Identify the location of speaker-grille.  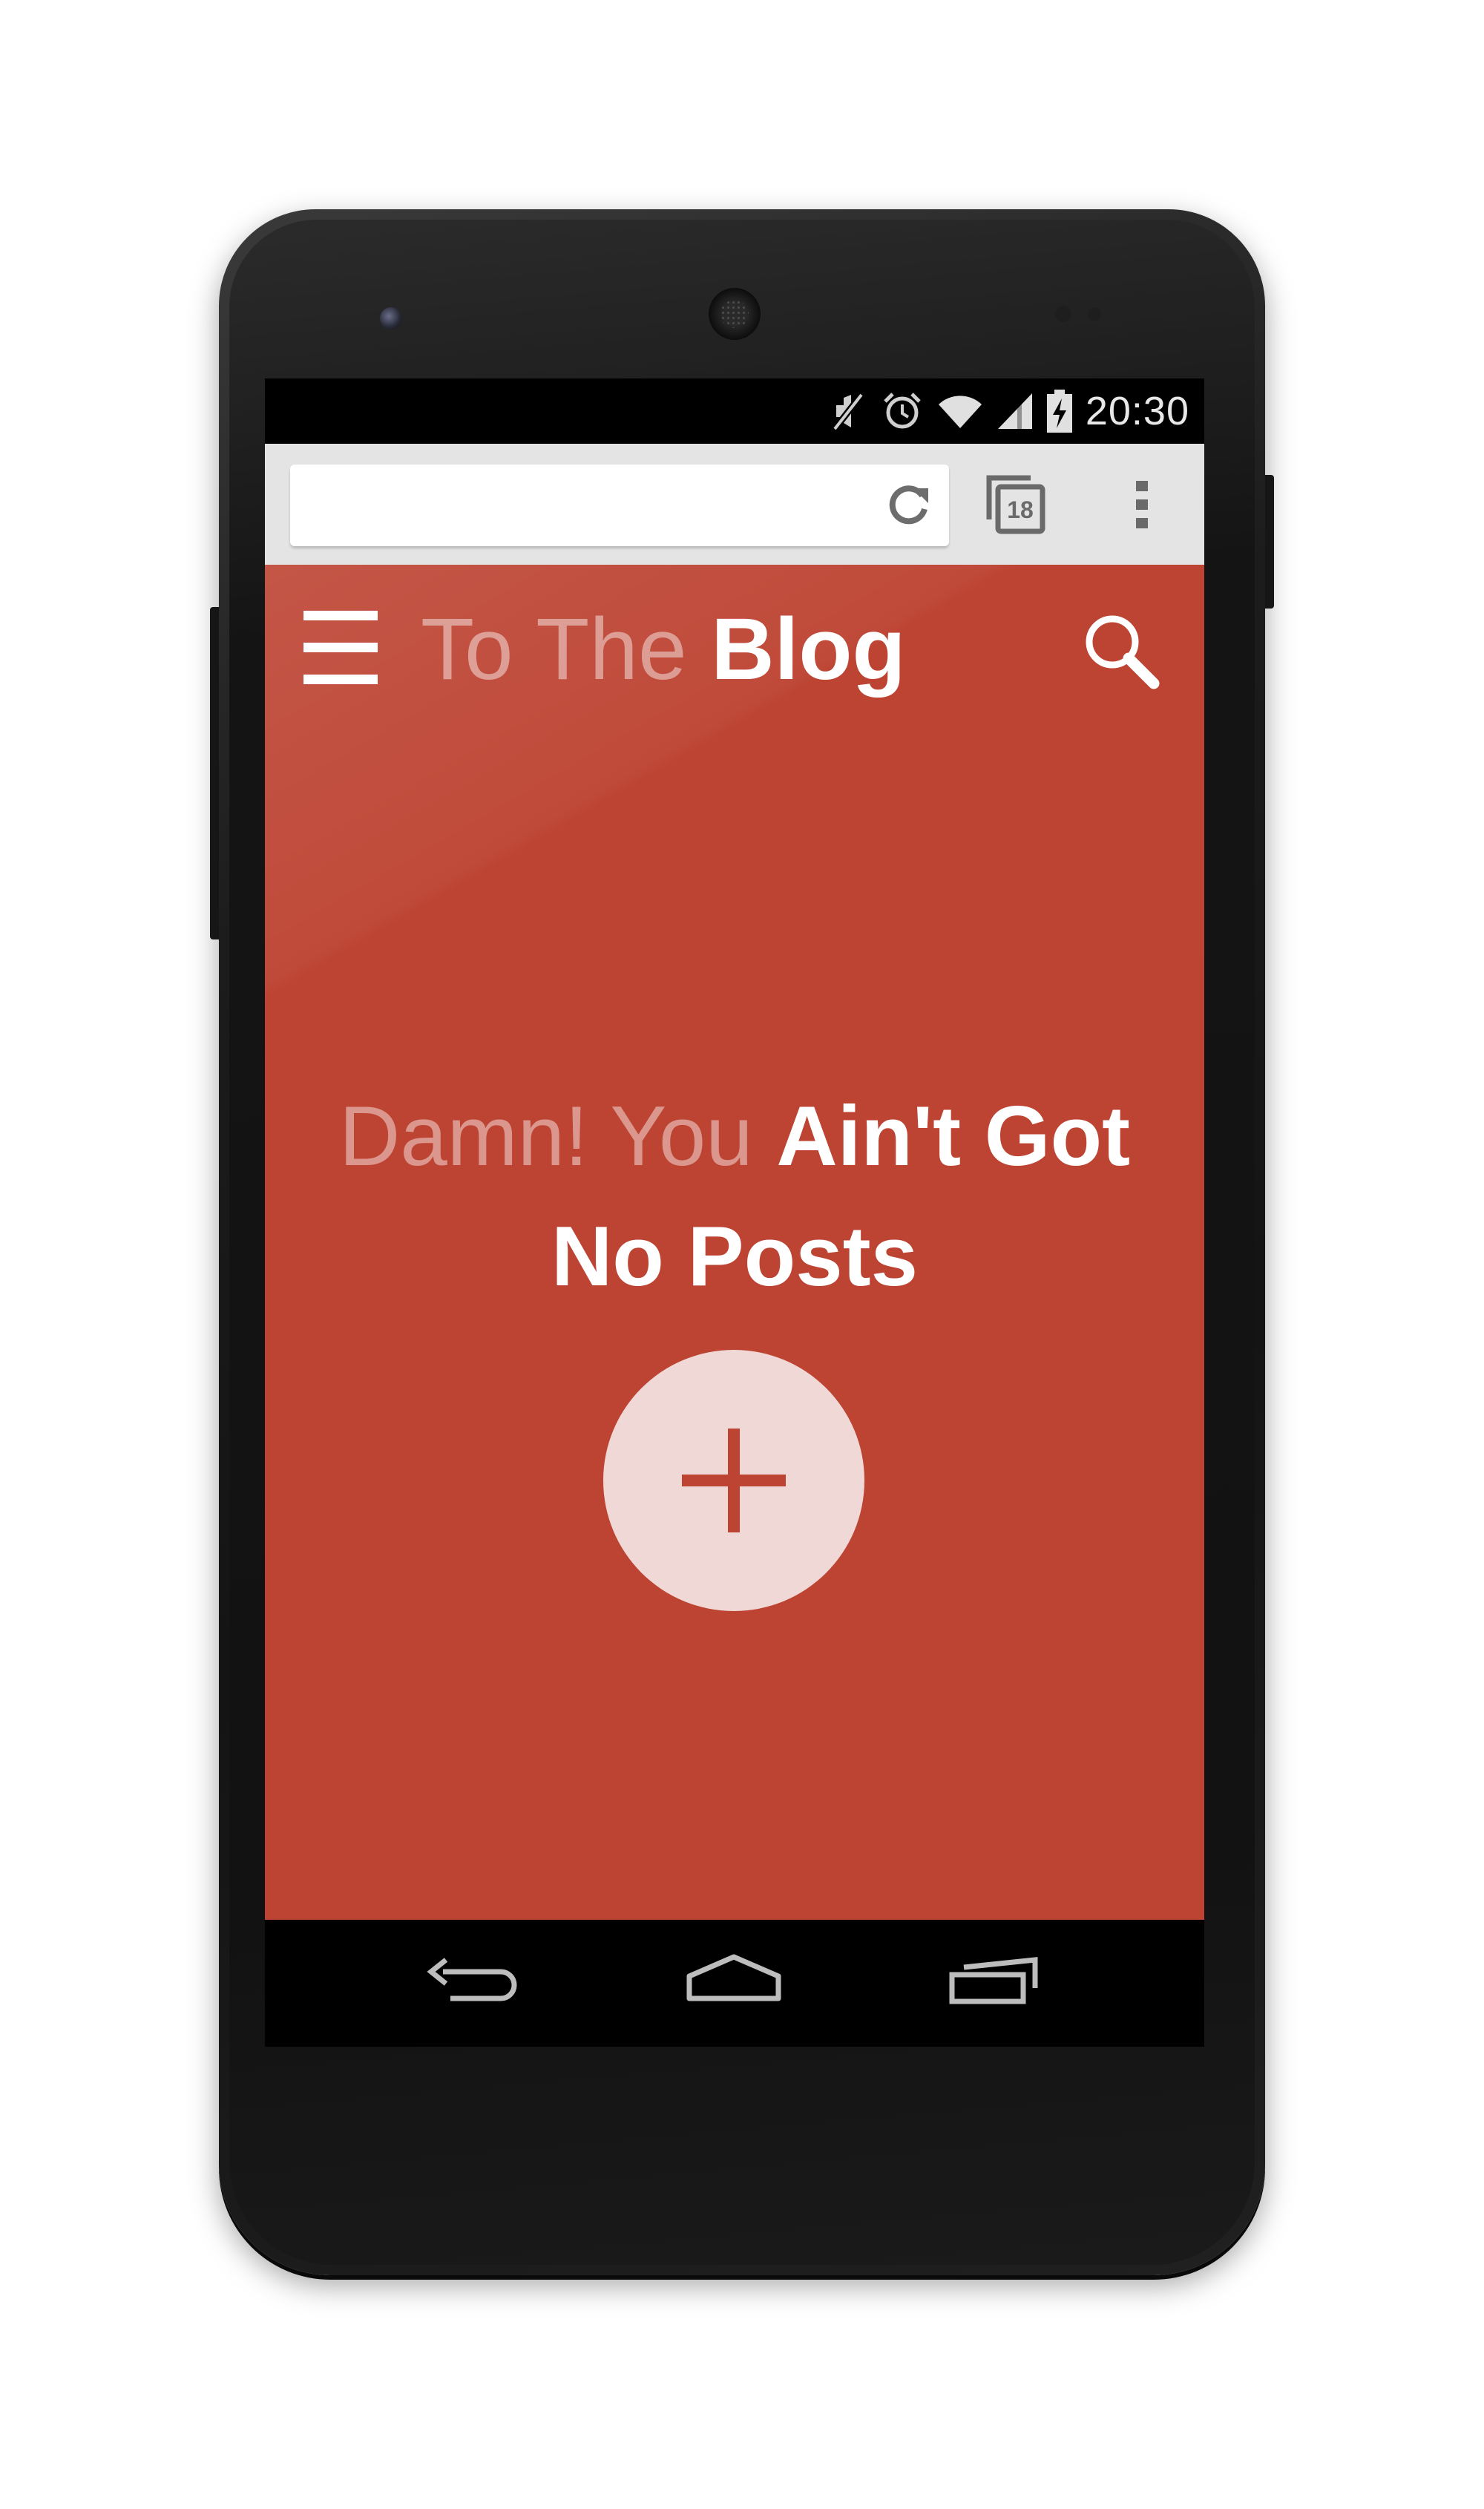
(734, 314).